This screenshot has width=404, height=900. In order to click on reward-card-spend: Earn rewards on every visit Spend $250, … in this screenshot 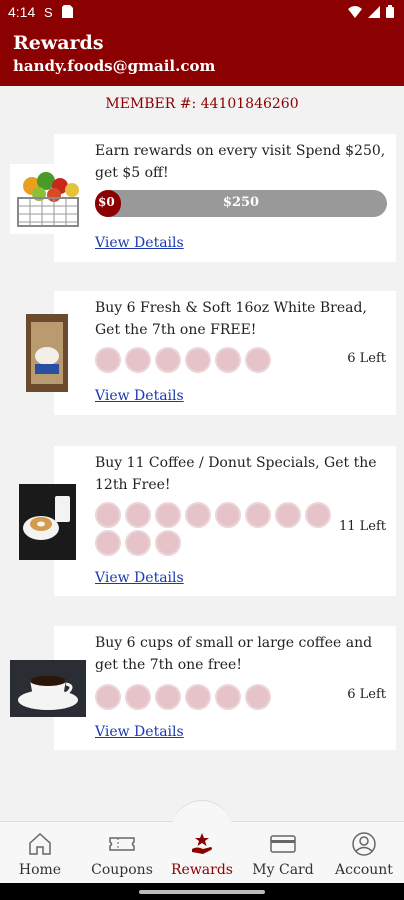, I will do `click(225, 198)`.